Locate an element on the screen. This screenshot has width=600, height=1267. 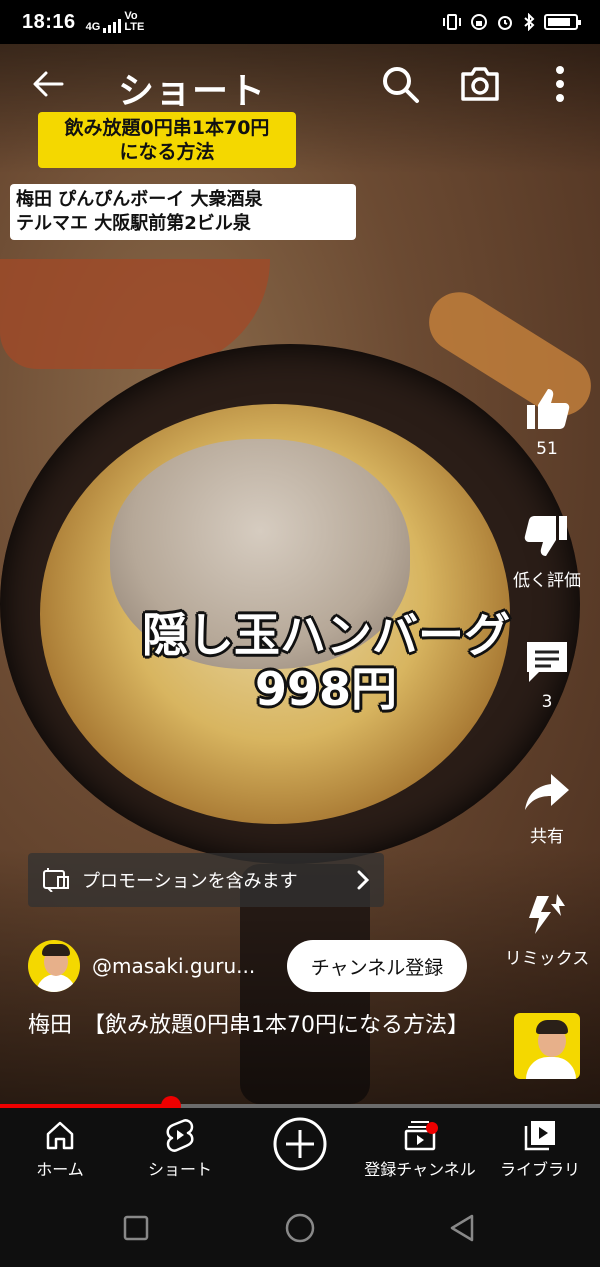
back-triangle-icon is located at coordinates (462, 1228).